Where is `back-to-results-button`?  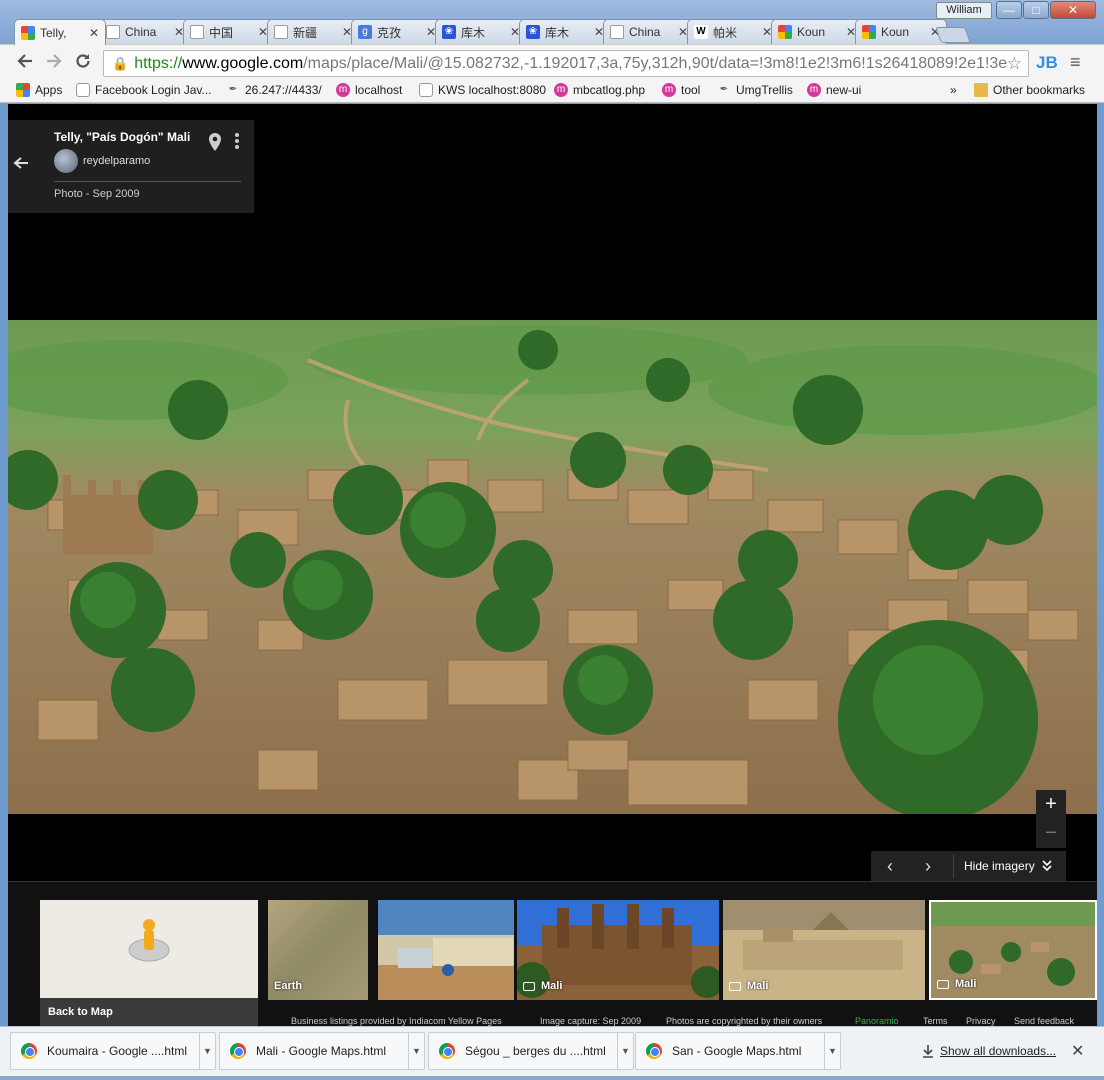 back-to-results-button is located at coordinates (21, 164).